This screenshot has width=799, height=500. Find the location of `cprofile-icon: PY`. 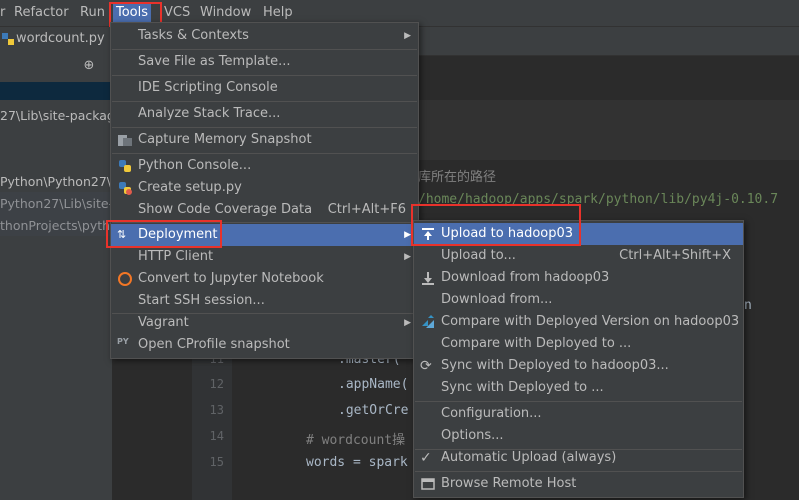

cprofile-icon: PY is located at coordinates (123, 341).